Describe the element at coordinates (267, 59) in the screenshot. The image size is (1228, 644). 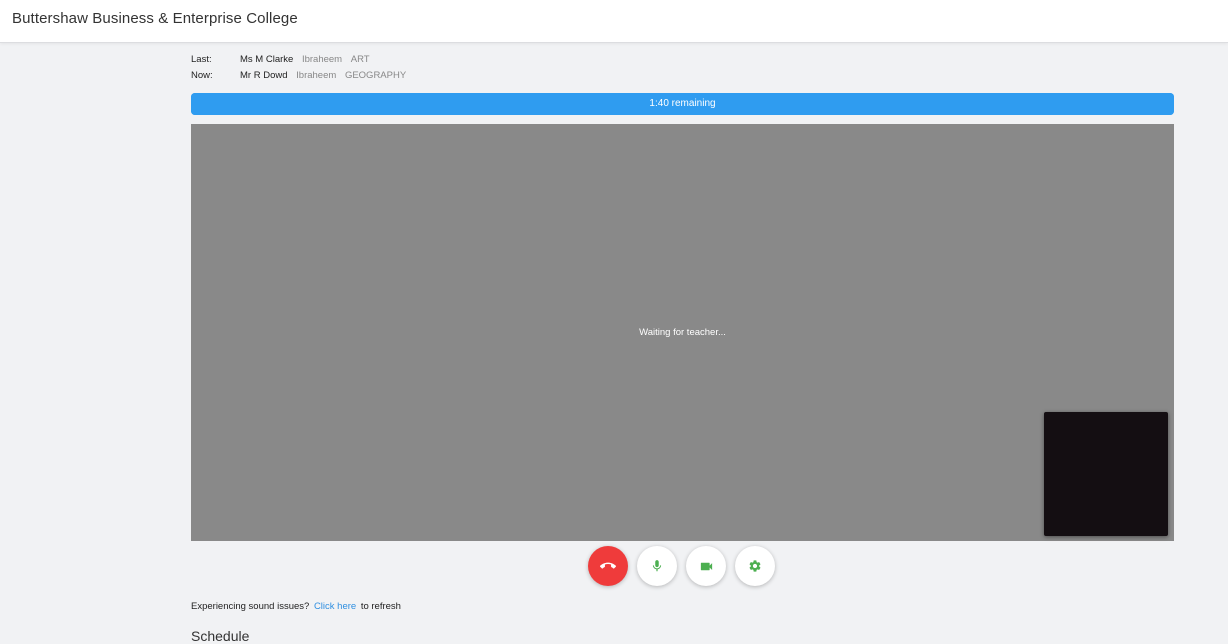
I see `last-lesson-teacher: Ms M Clarke` at that location.